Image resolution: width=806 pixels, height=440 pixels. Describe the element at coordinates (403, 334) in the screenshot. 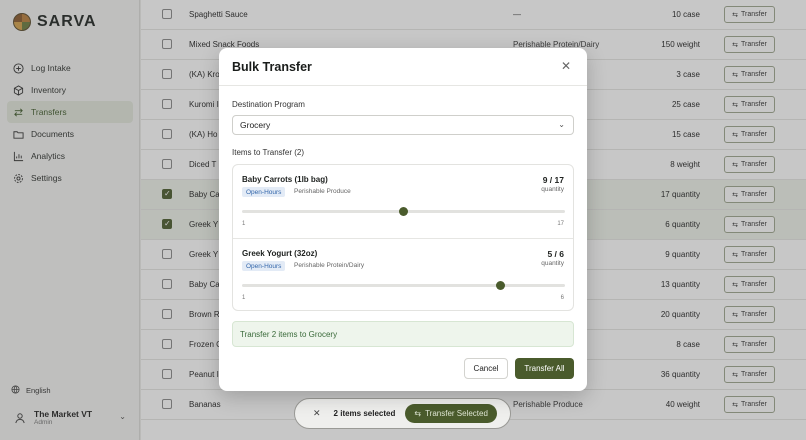

I see `transfer-summary: Transfer 2 items to Grocery` at that location.